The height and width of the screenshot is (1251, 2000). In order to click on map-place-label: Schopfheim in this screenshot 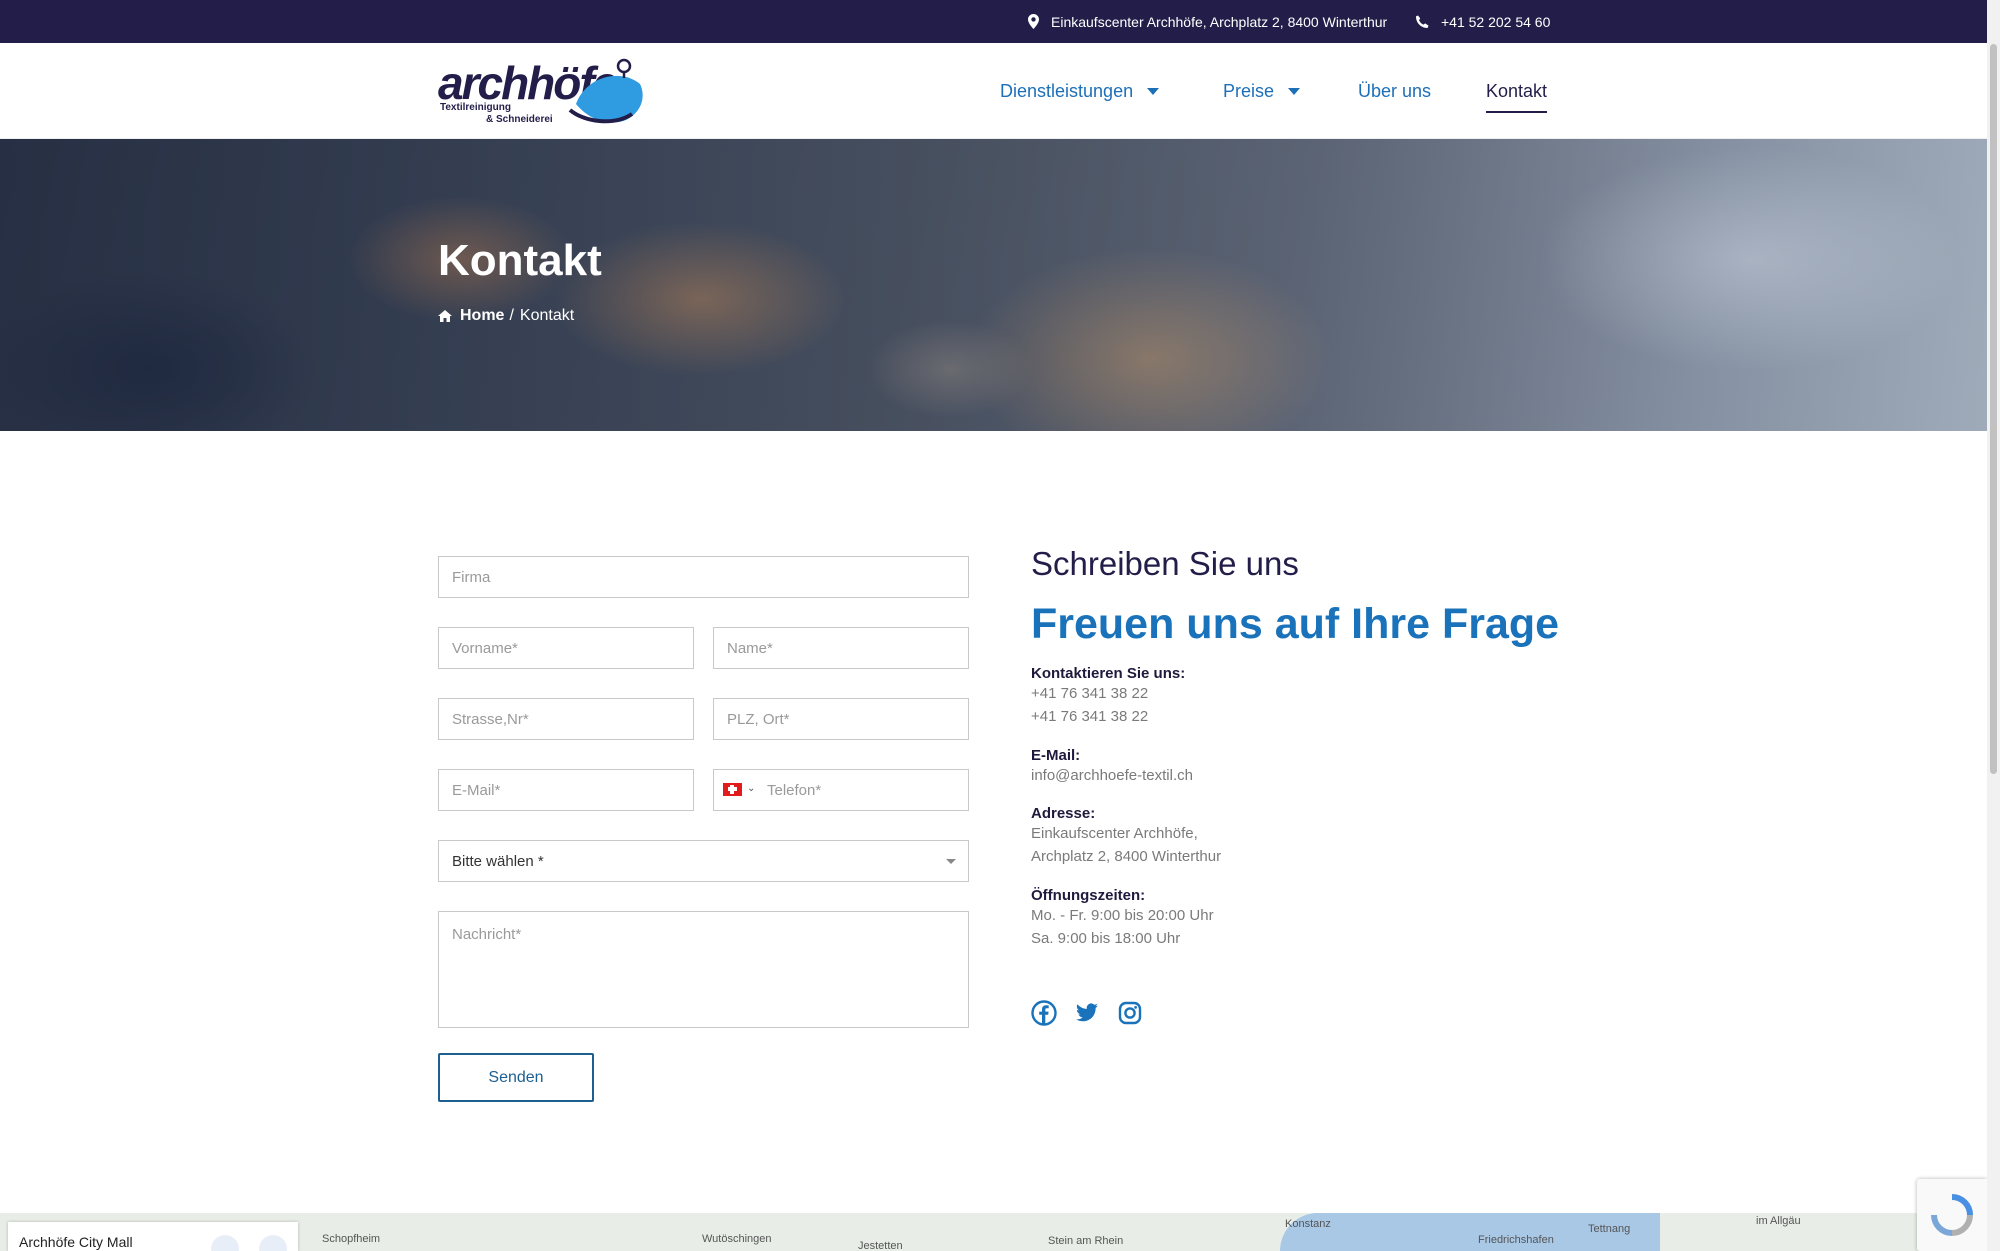, I will do `click(351, 1239)`.